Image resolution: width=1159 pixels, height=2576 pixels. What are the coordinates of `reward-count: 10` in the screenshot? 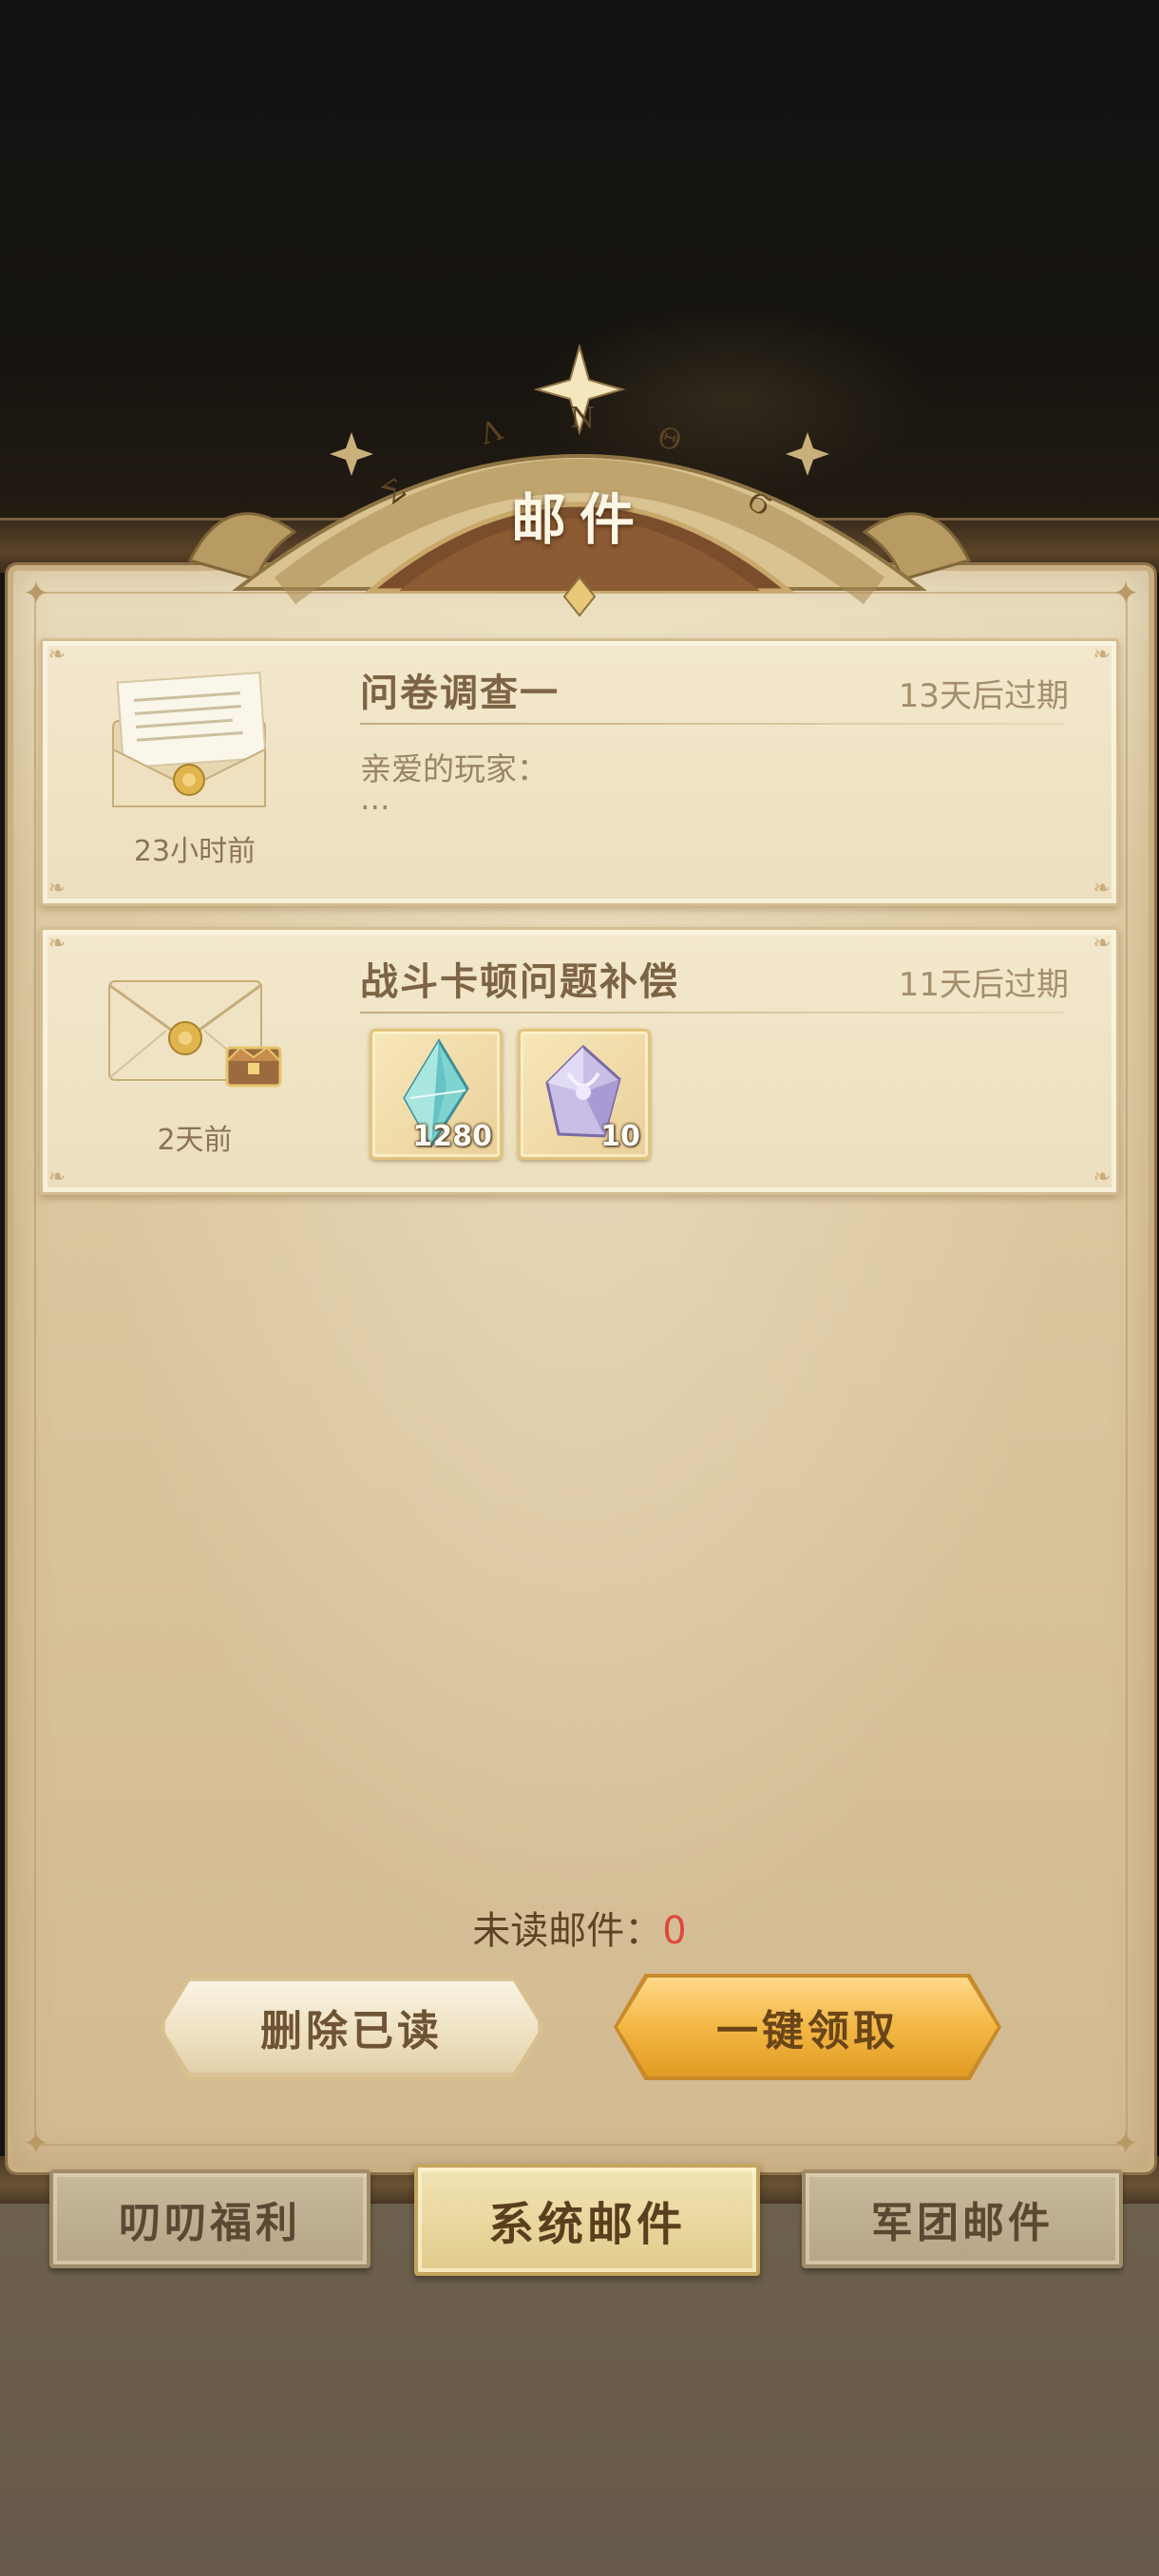 It's located at (620, 1136).